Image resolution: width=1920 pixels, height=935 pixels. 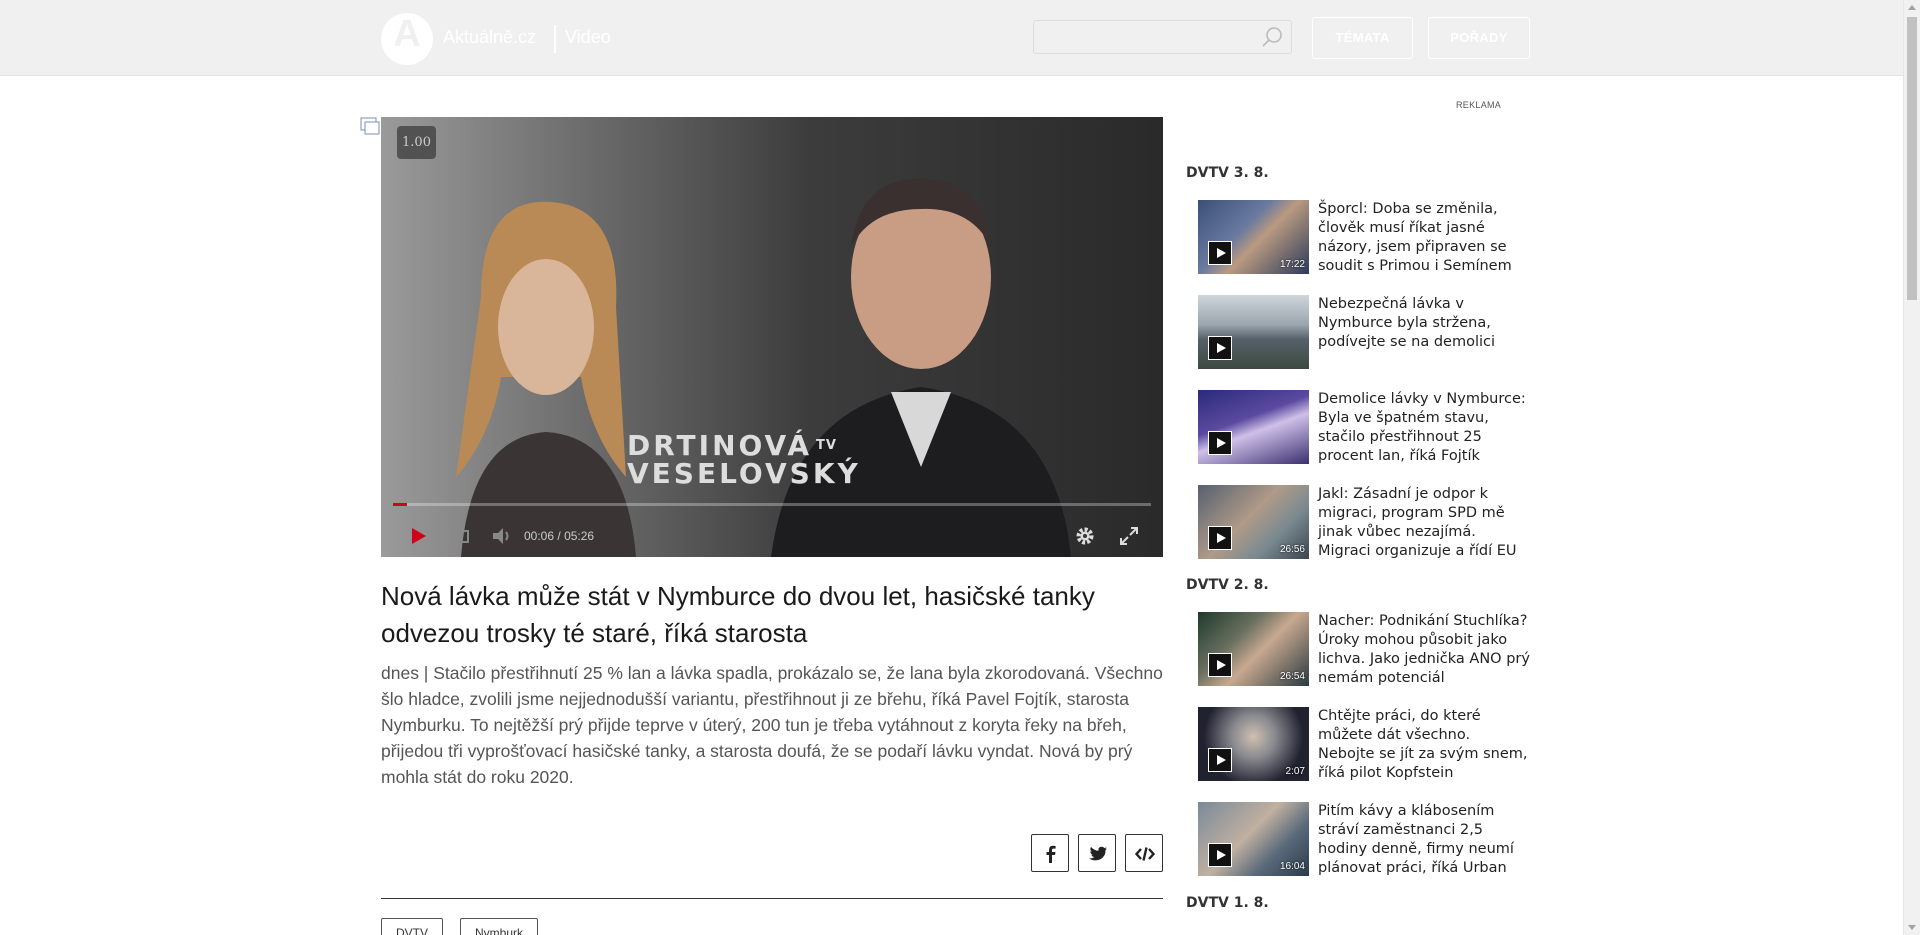 I want to click on current-time: 00:06, so click(x=539, y=536).